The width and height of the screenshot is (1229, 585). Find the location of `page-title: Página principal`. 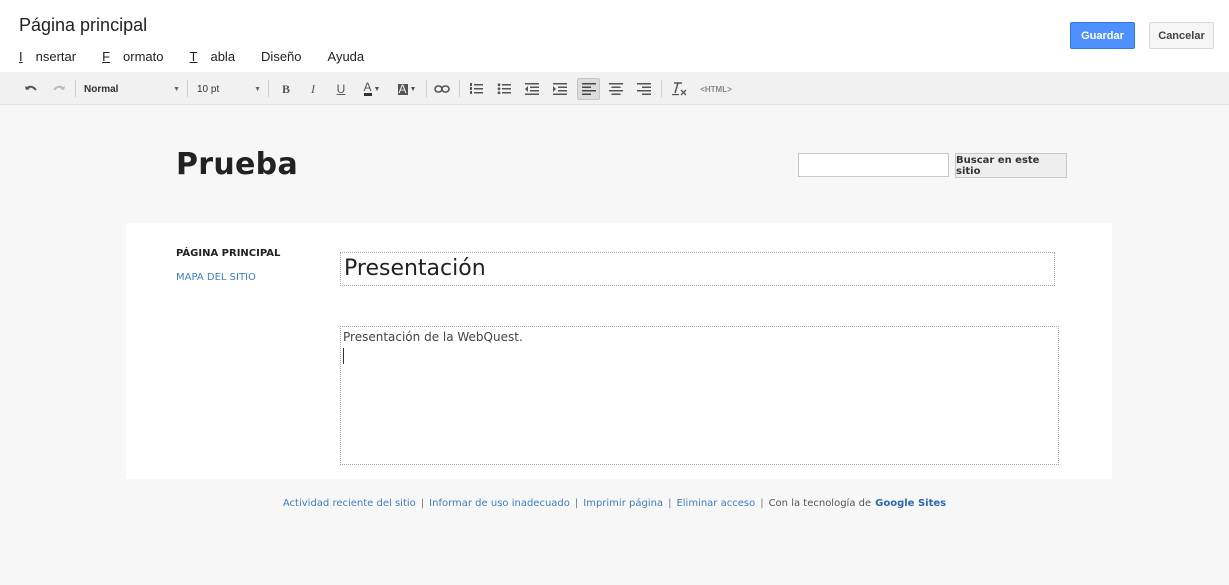

page-title: Página principal is located at coordinates (83, 25).